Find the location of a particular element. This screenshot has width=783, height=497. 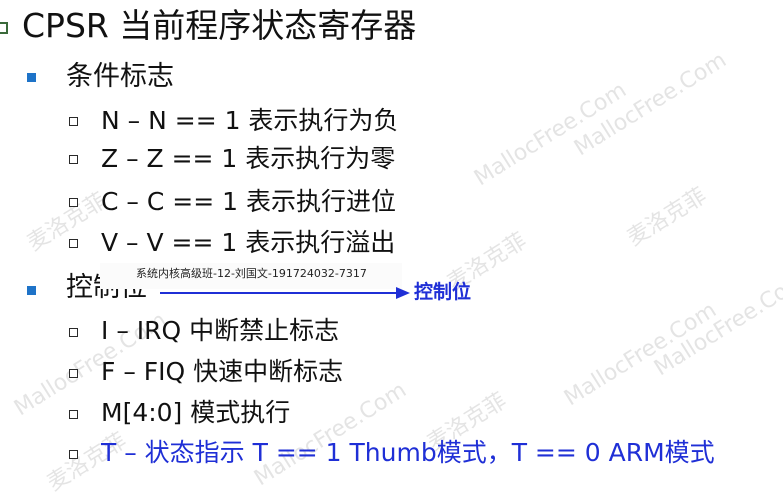

section-label-condition-flags: 条件标志 is located at coordinates (120, 76).